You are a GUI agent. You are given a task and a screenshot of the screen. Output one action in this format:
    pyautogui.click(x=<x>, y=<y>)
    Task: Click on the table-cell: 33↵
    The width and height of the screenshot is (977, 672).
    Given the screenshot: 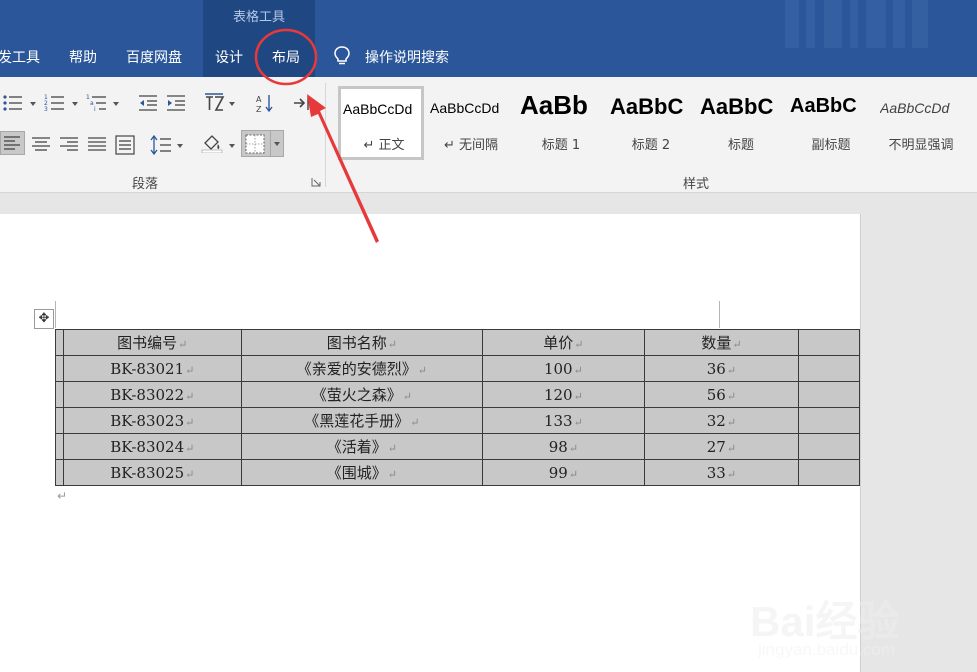 What is the action you would take?
    pyautogui.click(x=721, y=472)
    